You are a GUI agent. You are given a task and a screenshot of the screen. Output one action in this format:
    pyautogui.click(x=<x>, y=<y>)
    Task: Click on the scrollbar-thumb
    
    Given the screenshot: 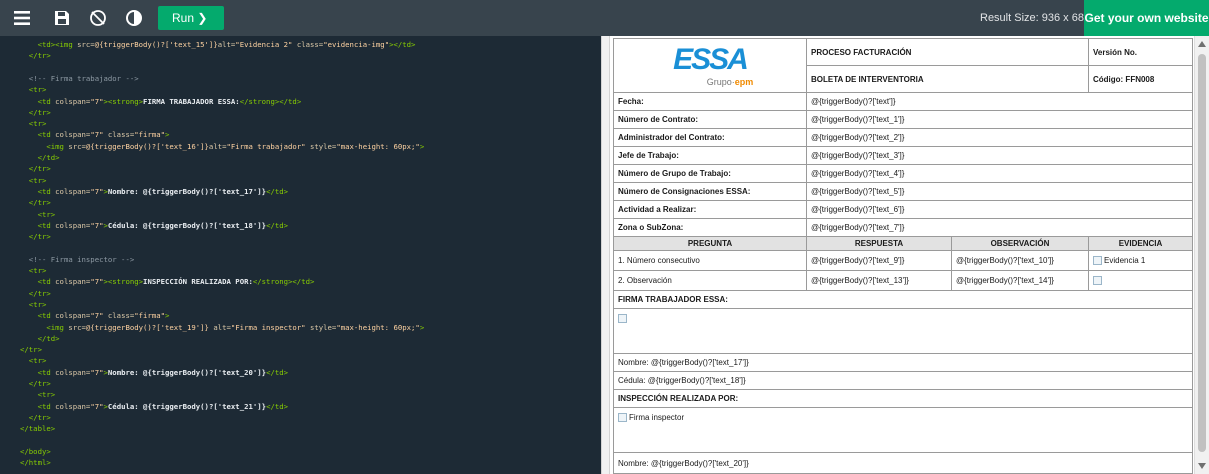 What is the action you would take?
    pyautogui.click(x=1202, y=253)
    